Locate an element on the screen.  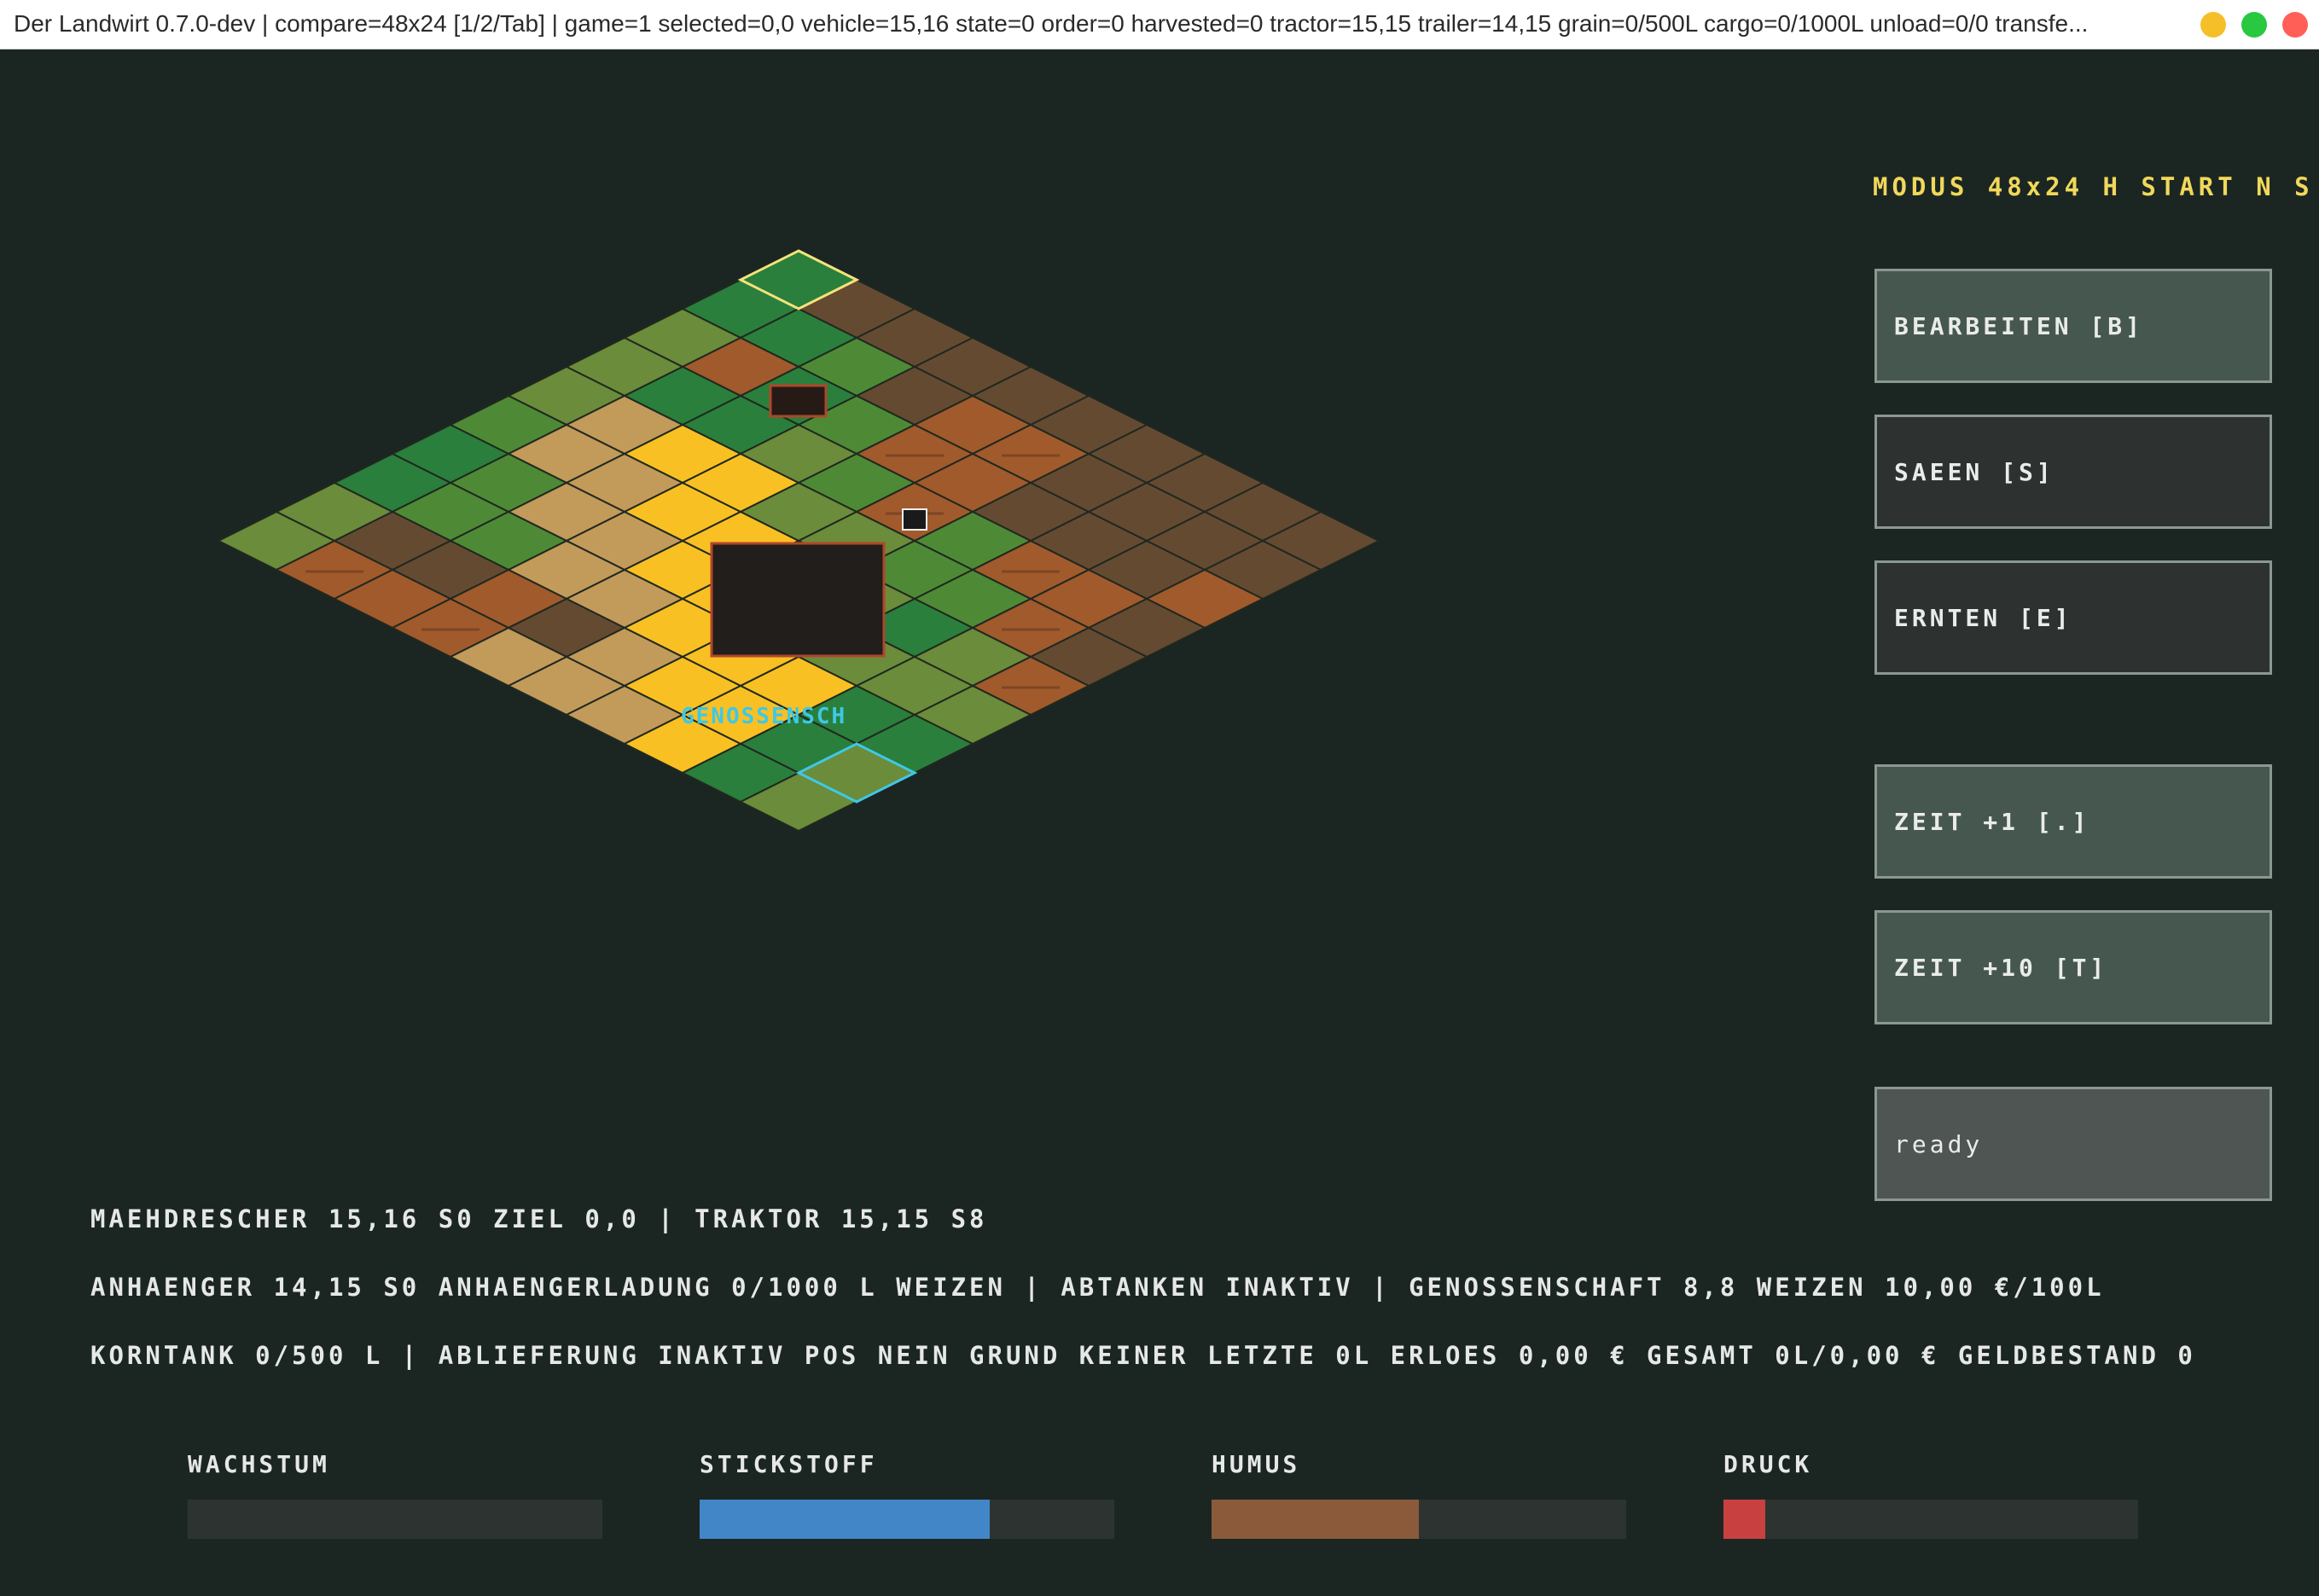
depot-label: GENOSSENSCH is located at coordinates (764, 716).